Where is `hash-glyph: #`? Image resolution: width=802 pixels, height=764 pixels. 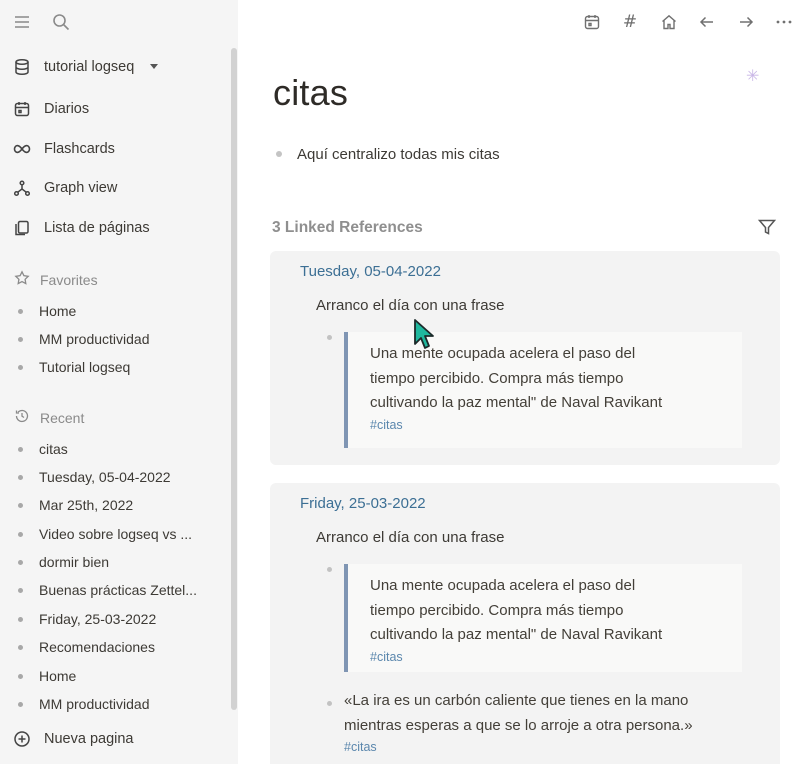 hash-glyph: # is located at coordinates (630, 22).